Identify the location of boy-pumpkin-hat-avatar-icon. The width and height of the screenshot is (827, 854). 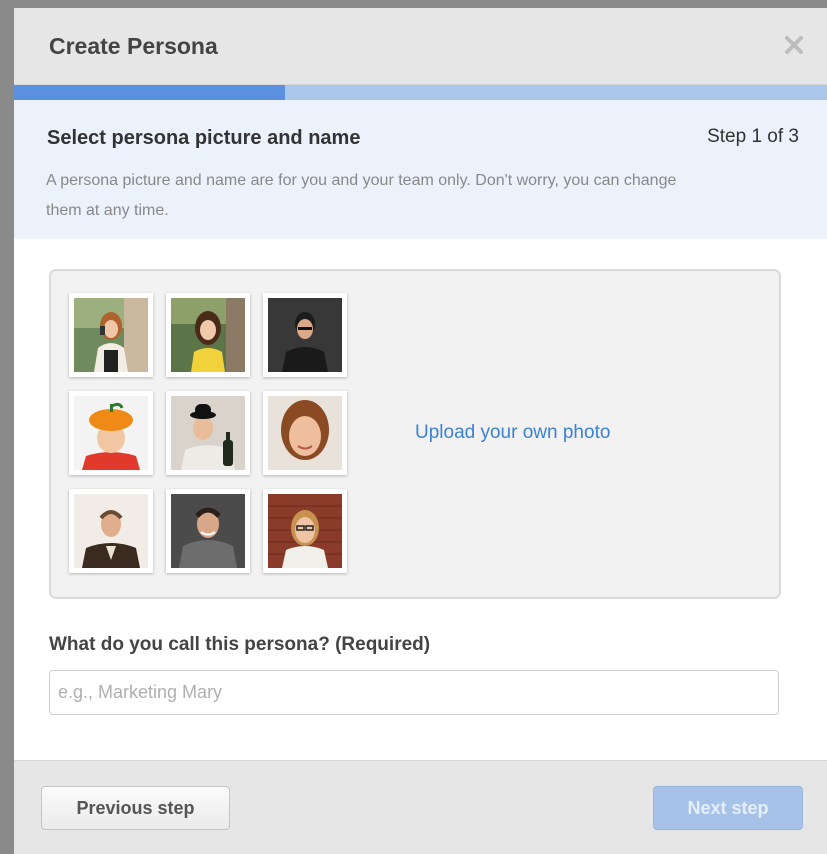
(111, 433).